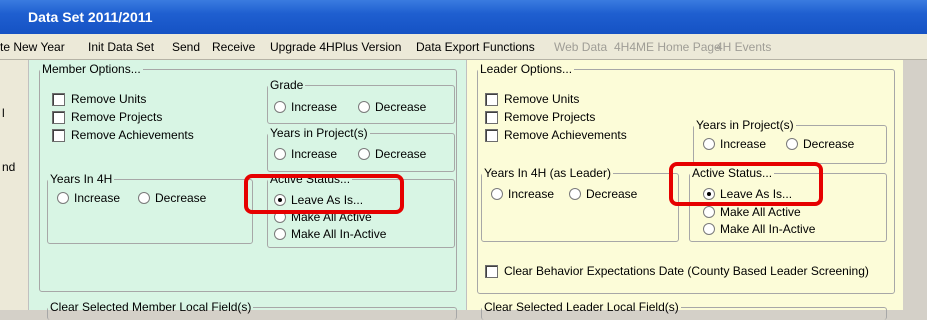  What do you see at coordinates (335, 47) in the screenshot?
I see `menu-item-upgrade: Upgrade 4HPlus Version` at bounding box center [335, 47].